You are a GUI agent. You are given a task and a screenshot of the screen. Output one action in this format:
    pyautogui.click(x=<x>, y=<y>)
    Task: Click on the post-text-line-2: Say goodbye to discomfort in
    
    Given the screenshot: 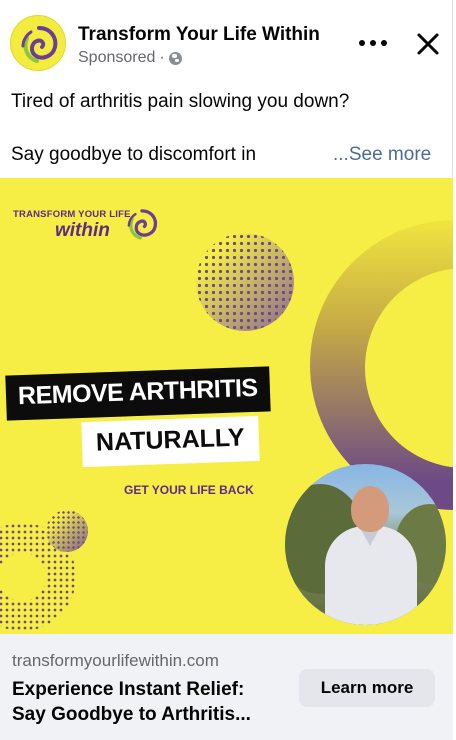 What is the action you would take?
    pyautogui.click(x=134, y=154)
    